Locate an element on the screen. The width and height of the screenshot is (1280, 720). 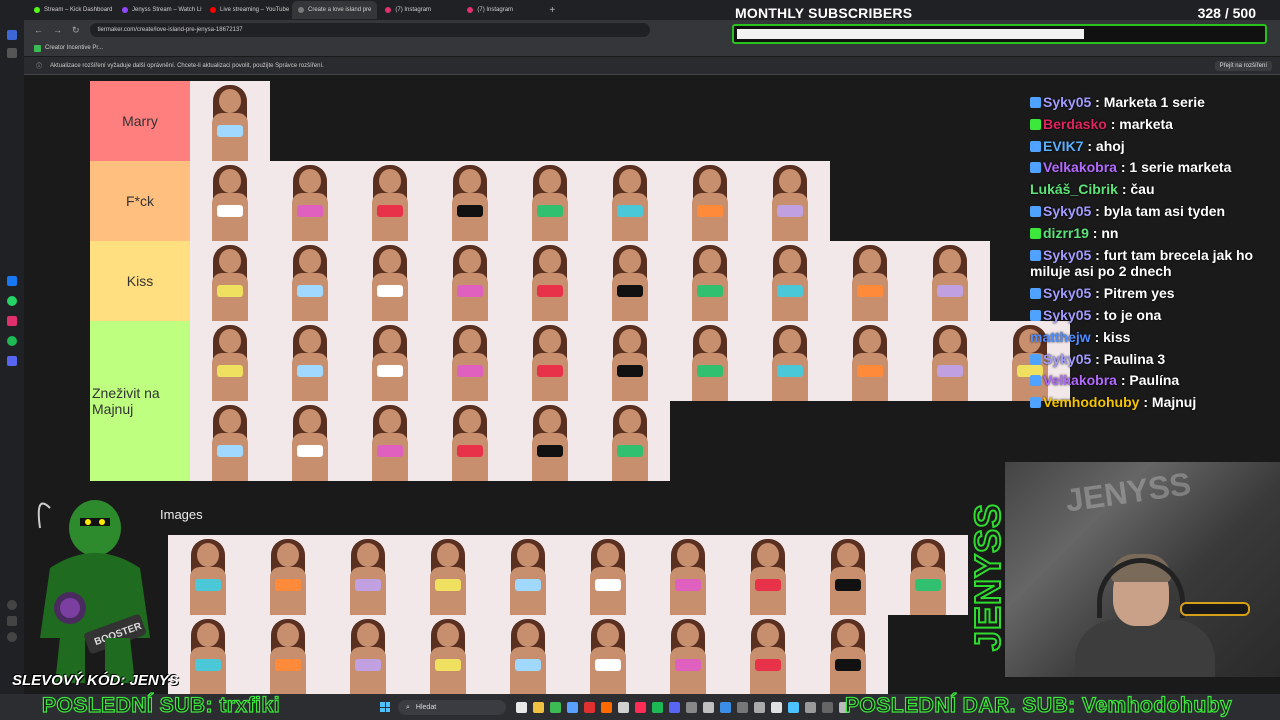
settings-icon is located at coordinates (12, 637).